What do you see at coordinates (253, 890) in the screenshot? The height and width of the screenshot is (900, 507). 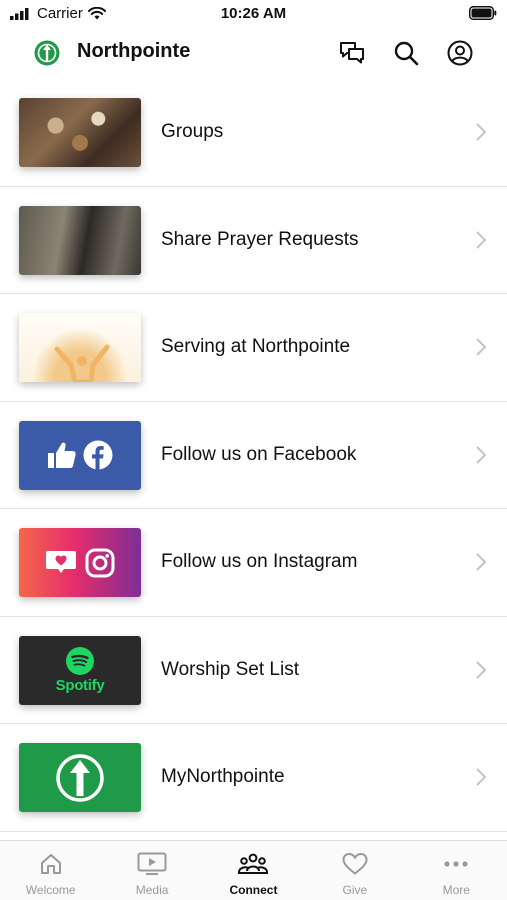 I see `tab-label: Connect` at bounding box center [253, 890].